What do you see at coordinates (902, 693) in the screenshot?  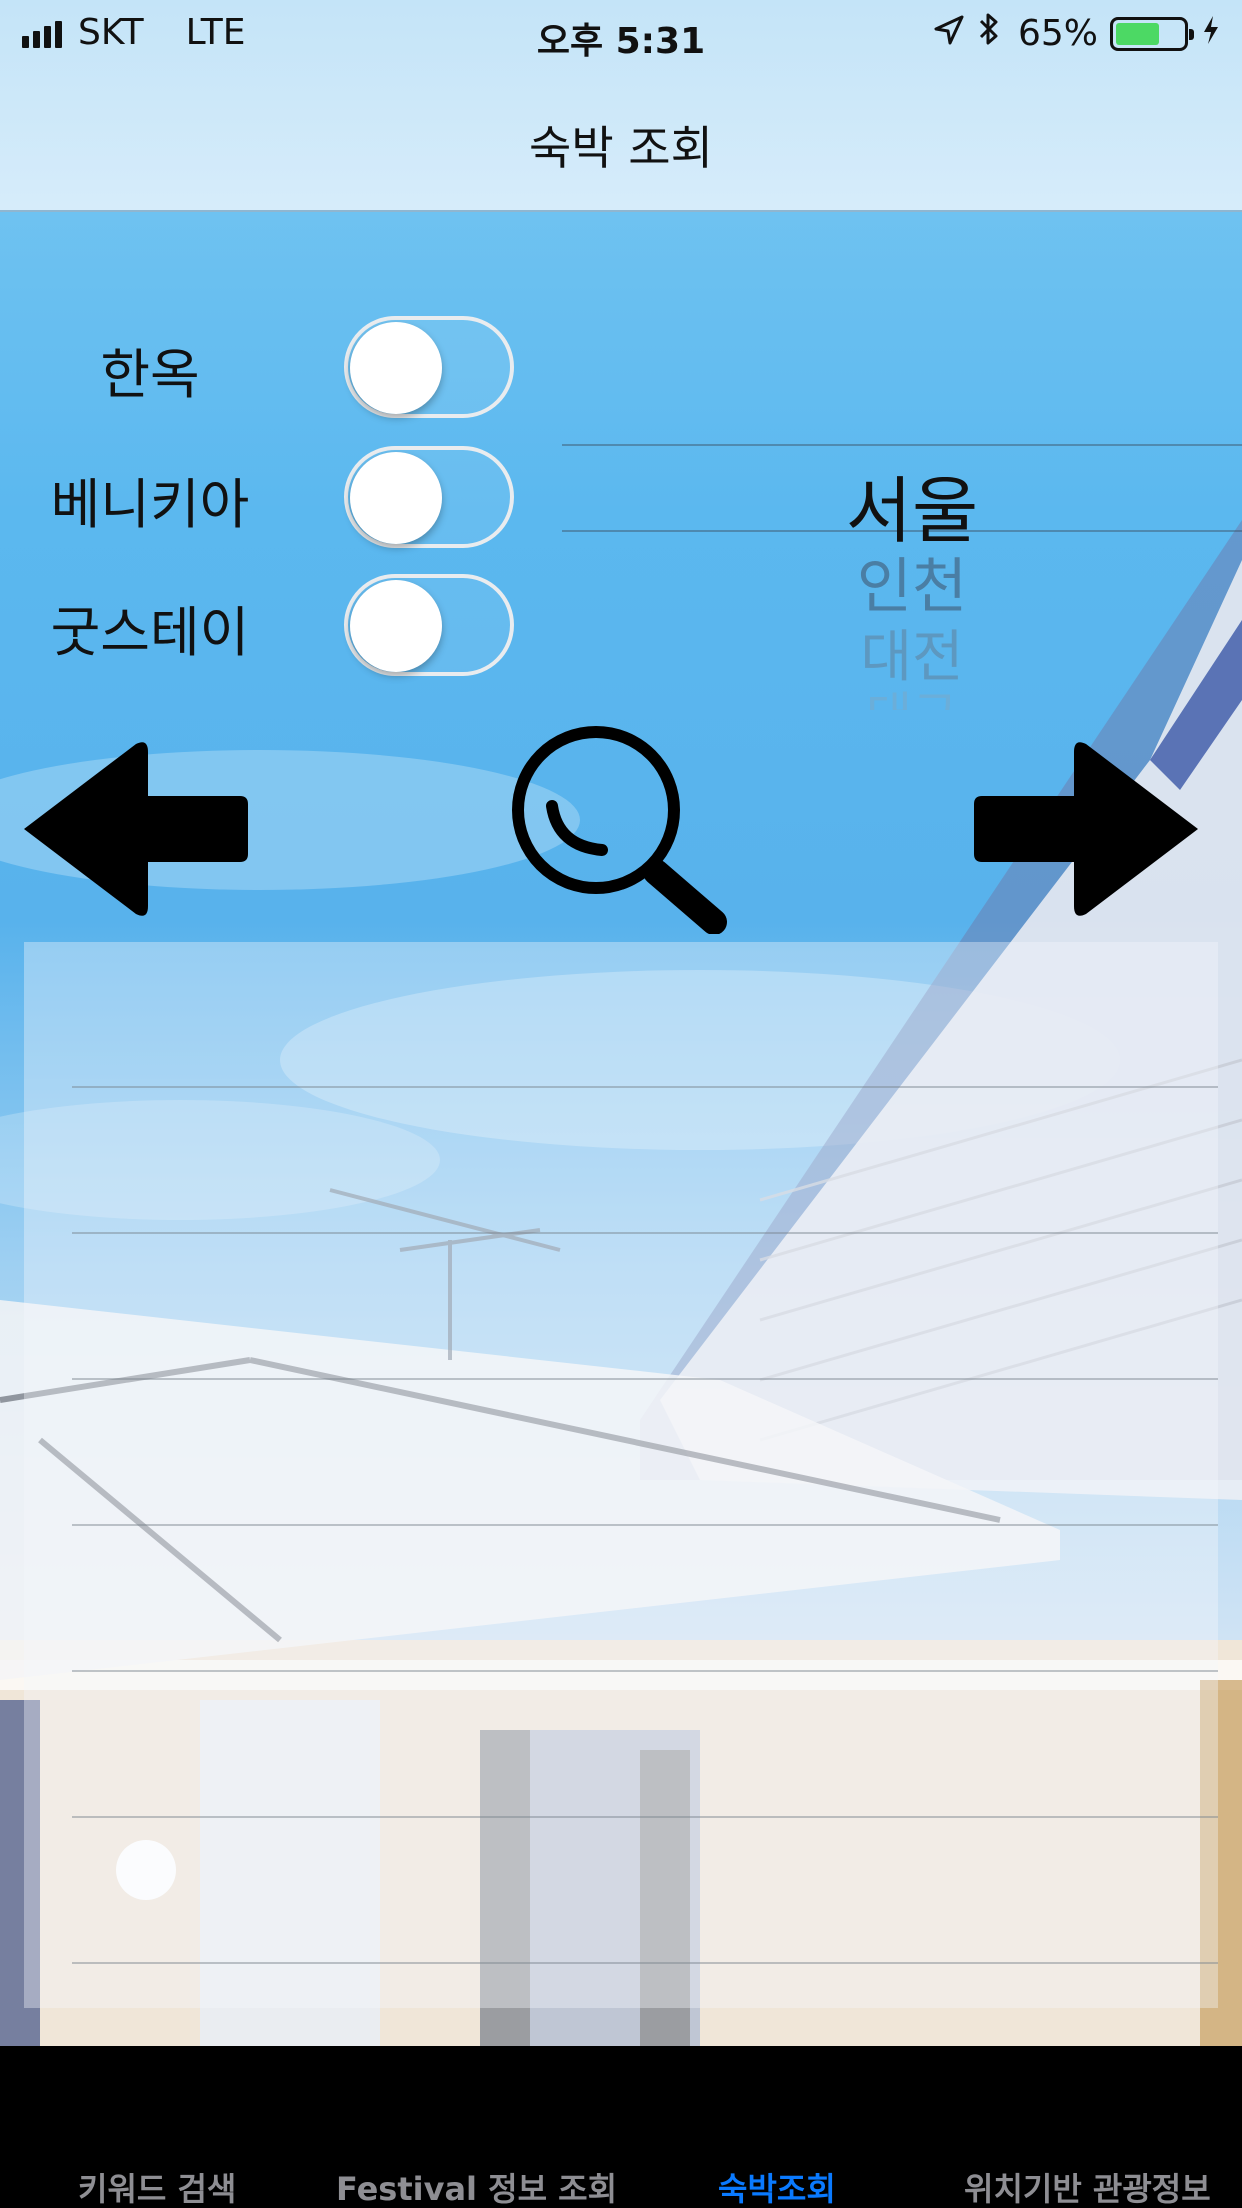 I see `picker-item: 대구` at bounding box center [902, 693].